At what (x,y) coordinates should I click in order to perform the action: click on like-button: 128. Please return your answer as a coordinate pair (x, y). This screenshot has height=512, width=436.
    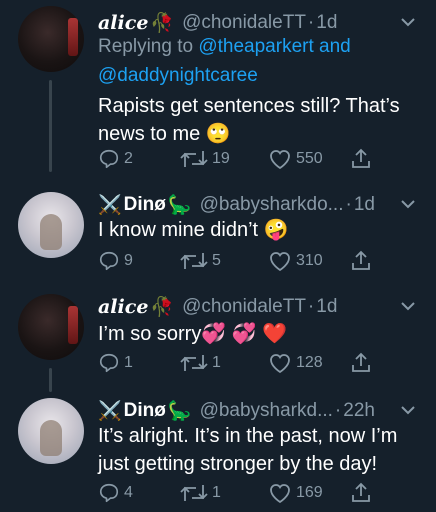
    Looking at the image, I should click on (295, 363).